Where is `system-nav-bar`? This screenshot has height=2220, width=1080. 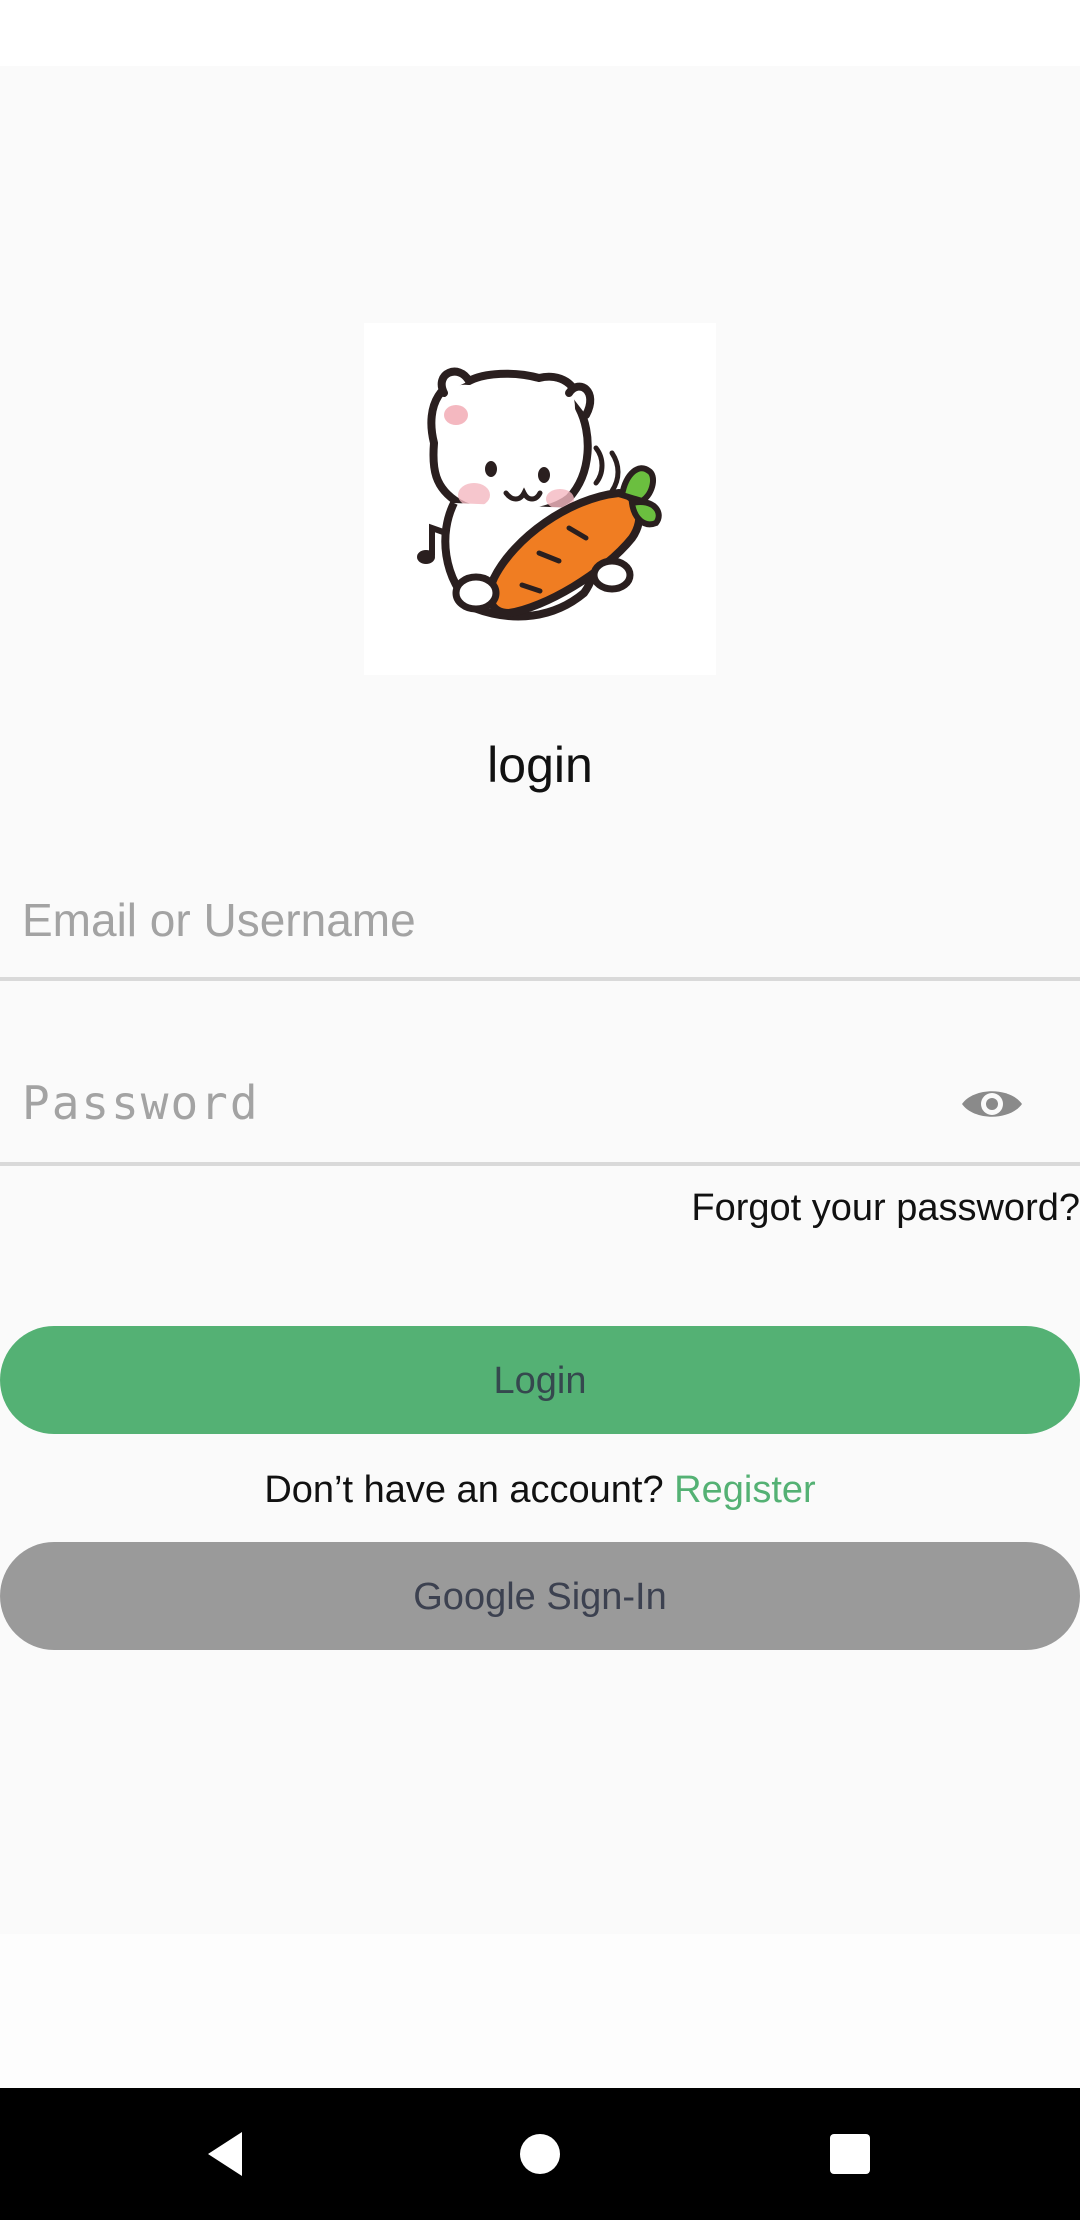 system-nav-bar is located at coordinates (540, 2154).